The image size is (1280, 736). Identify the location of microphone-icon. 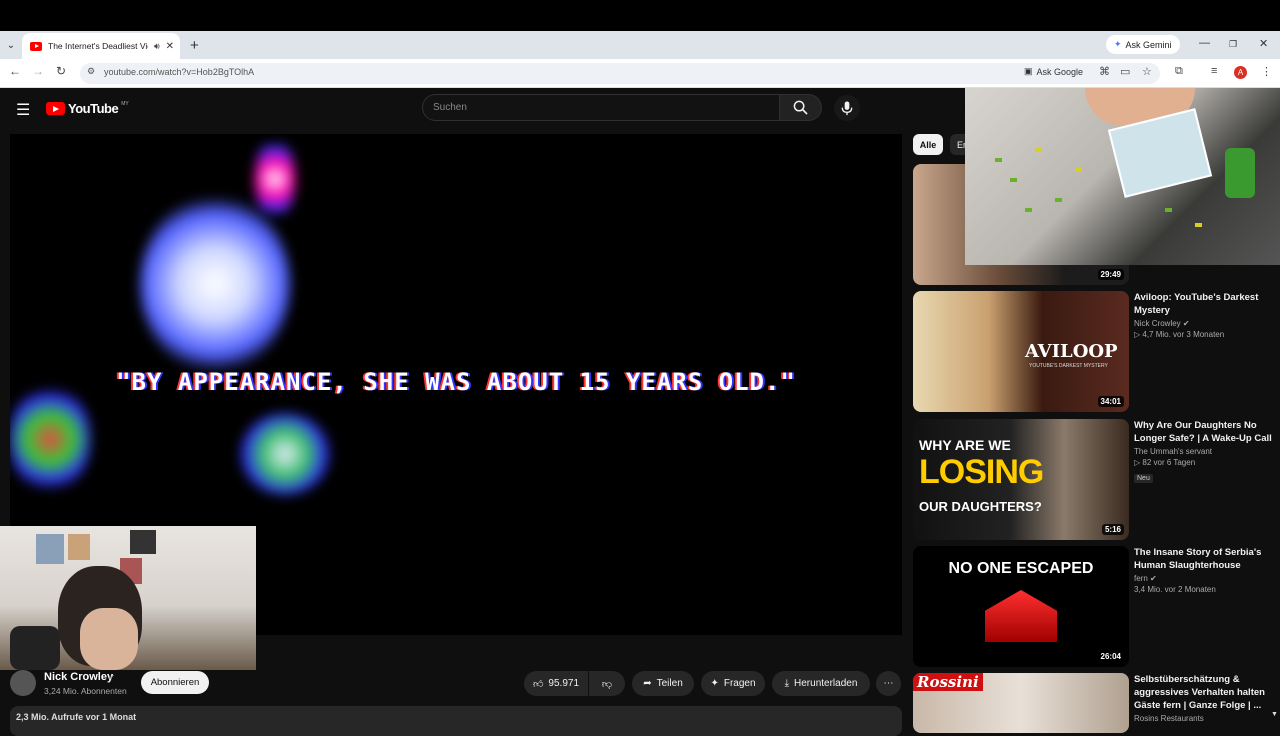
(847, 107).